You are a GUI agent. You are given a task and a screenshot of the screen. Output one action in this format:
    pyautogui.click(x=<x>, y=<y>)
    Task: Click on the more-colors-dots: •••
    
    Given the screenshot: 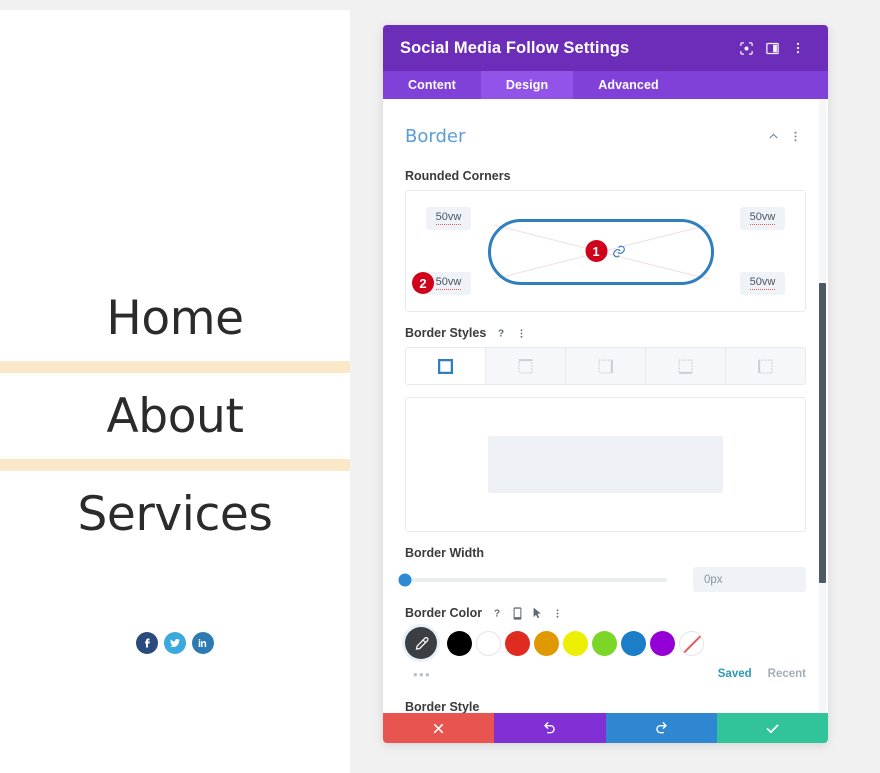 What is the action you would take?
    pyautogui.click(x=553, y=674)
    